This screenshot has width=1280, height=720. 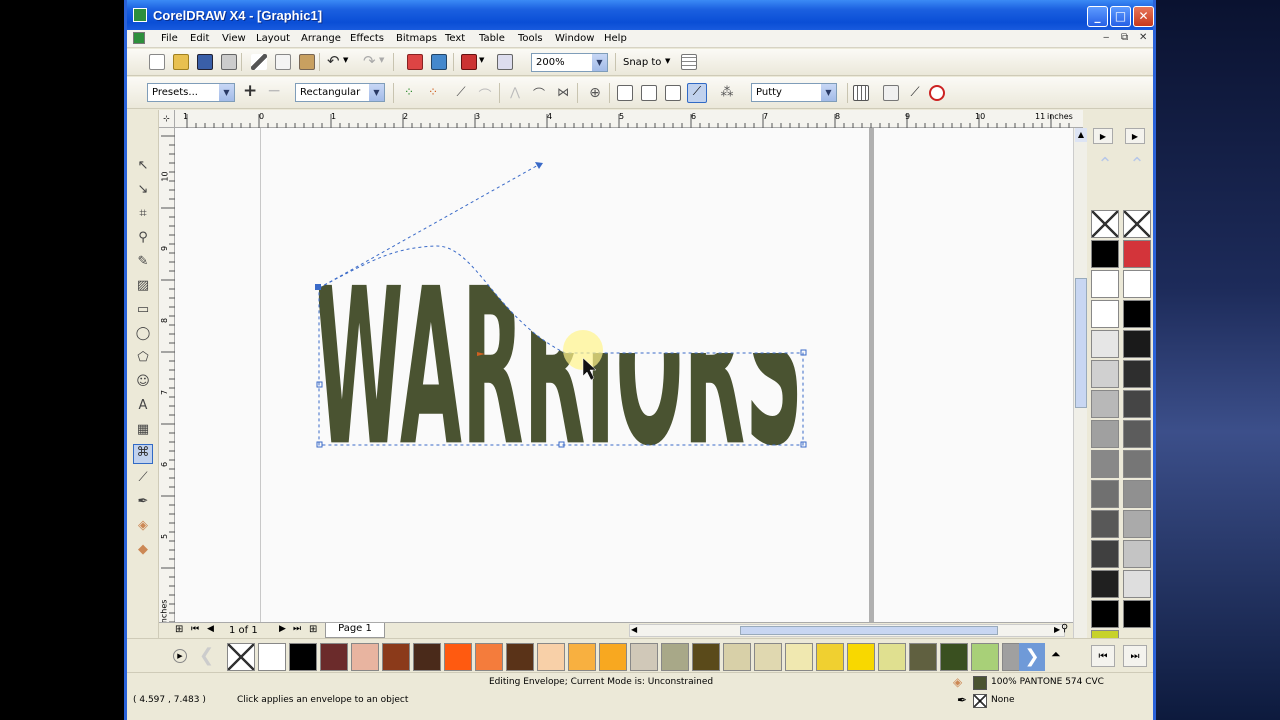 What do you see at coordinates (250, 91) in the screenshot?
I see `add-preset-icon: +` at bounding box center [250, 91].